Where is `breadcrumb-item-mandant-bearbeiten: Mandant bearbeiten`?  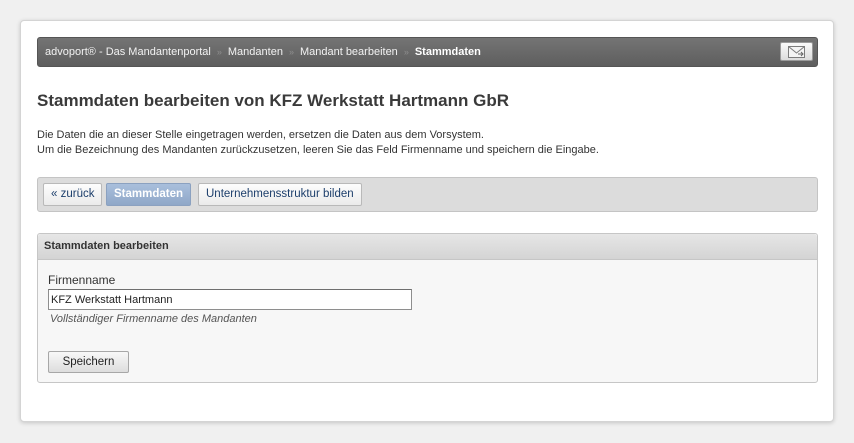 breadcrumb-item-mandant-bearbeiten: Mandant bearbeiten is located at coordinates (349, 52).